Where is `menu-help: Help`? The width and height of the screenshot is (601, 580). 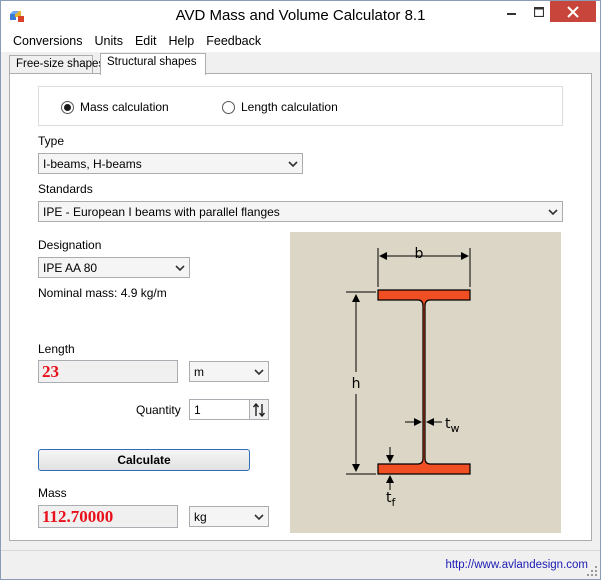
menu-help: Help is located at coordinates (182, 41).